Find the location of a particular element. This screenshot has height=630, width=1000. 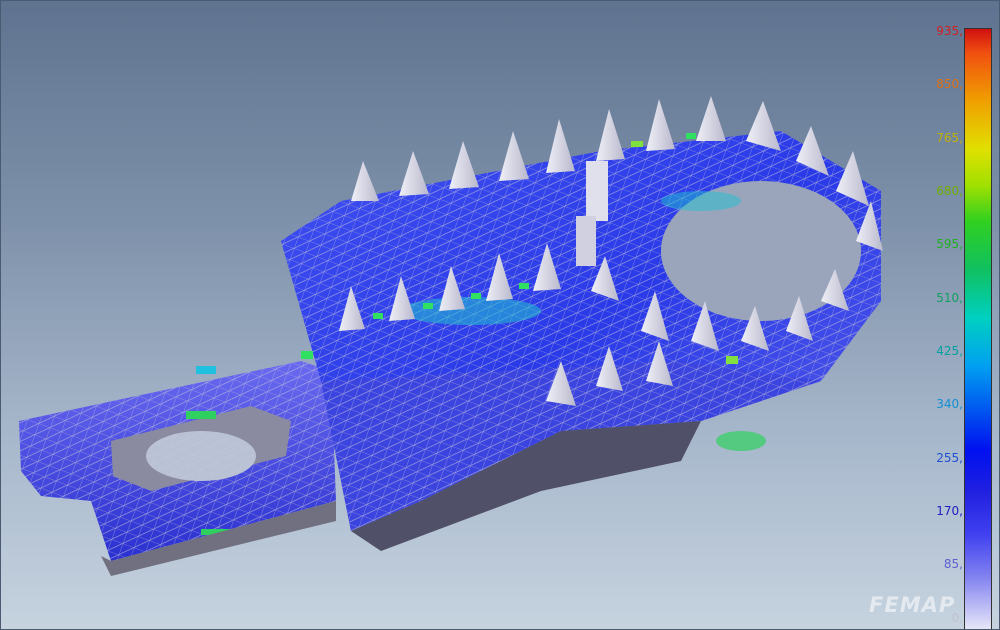

legend-label-765: 765, is located at coordinates (949, 138).